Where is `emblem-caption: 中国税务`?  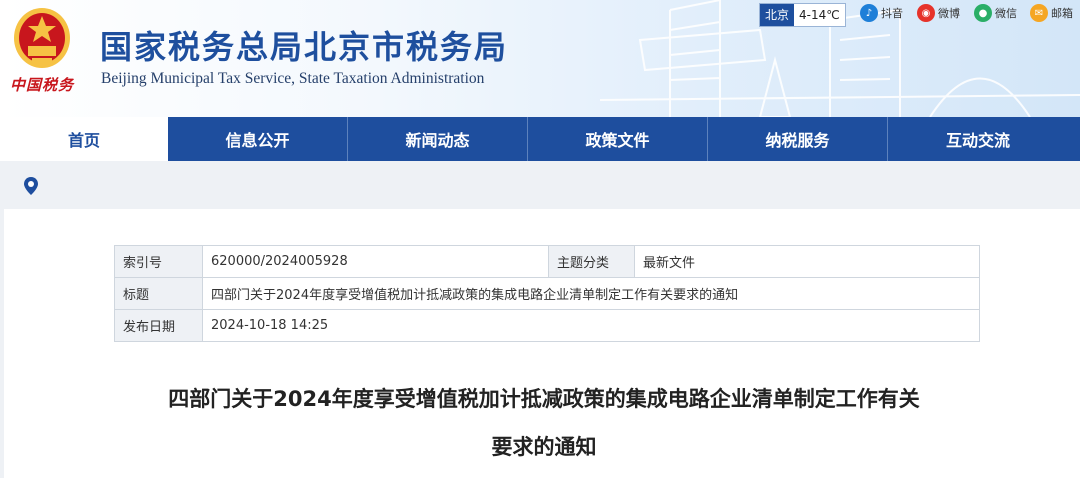
emblem-caption: 中国税务 is located at coordinates (42, 85).